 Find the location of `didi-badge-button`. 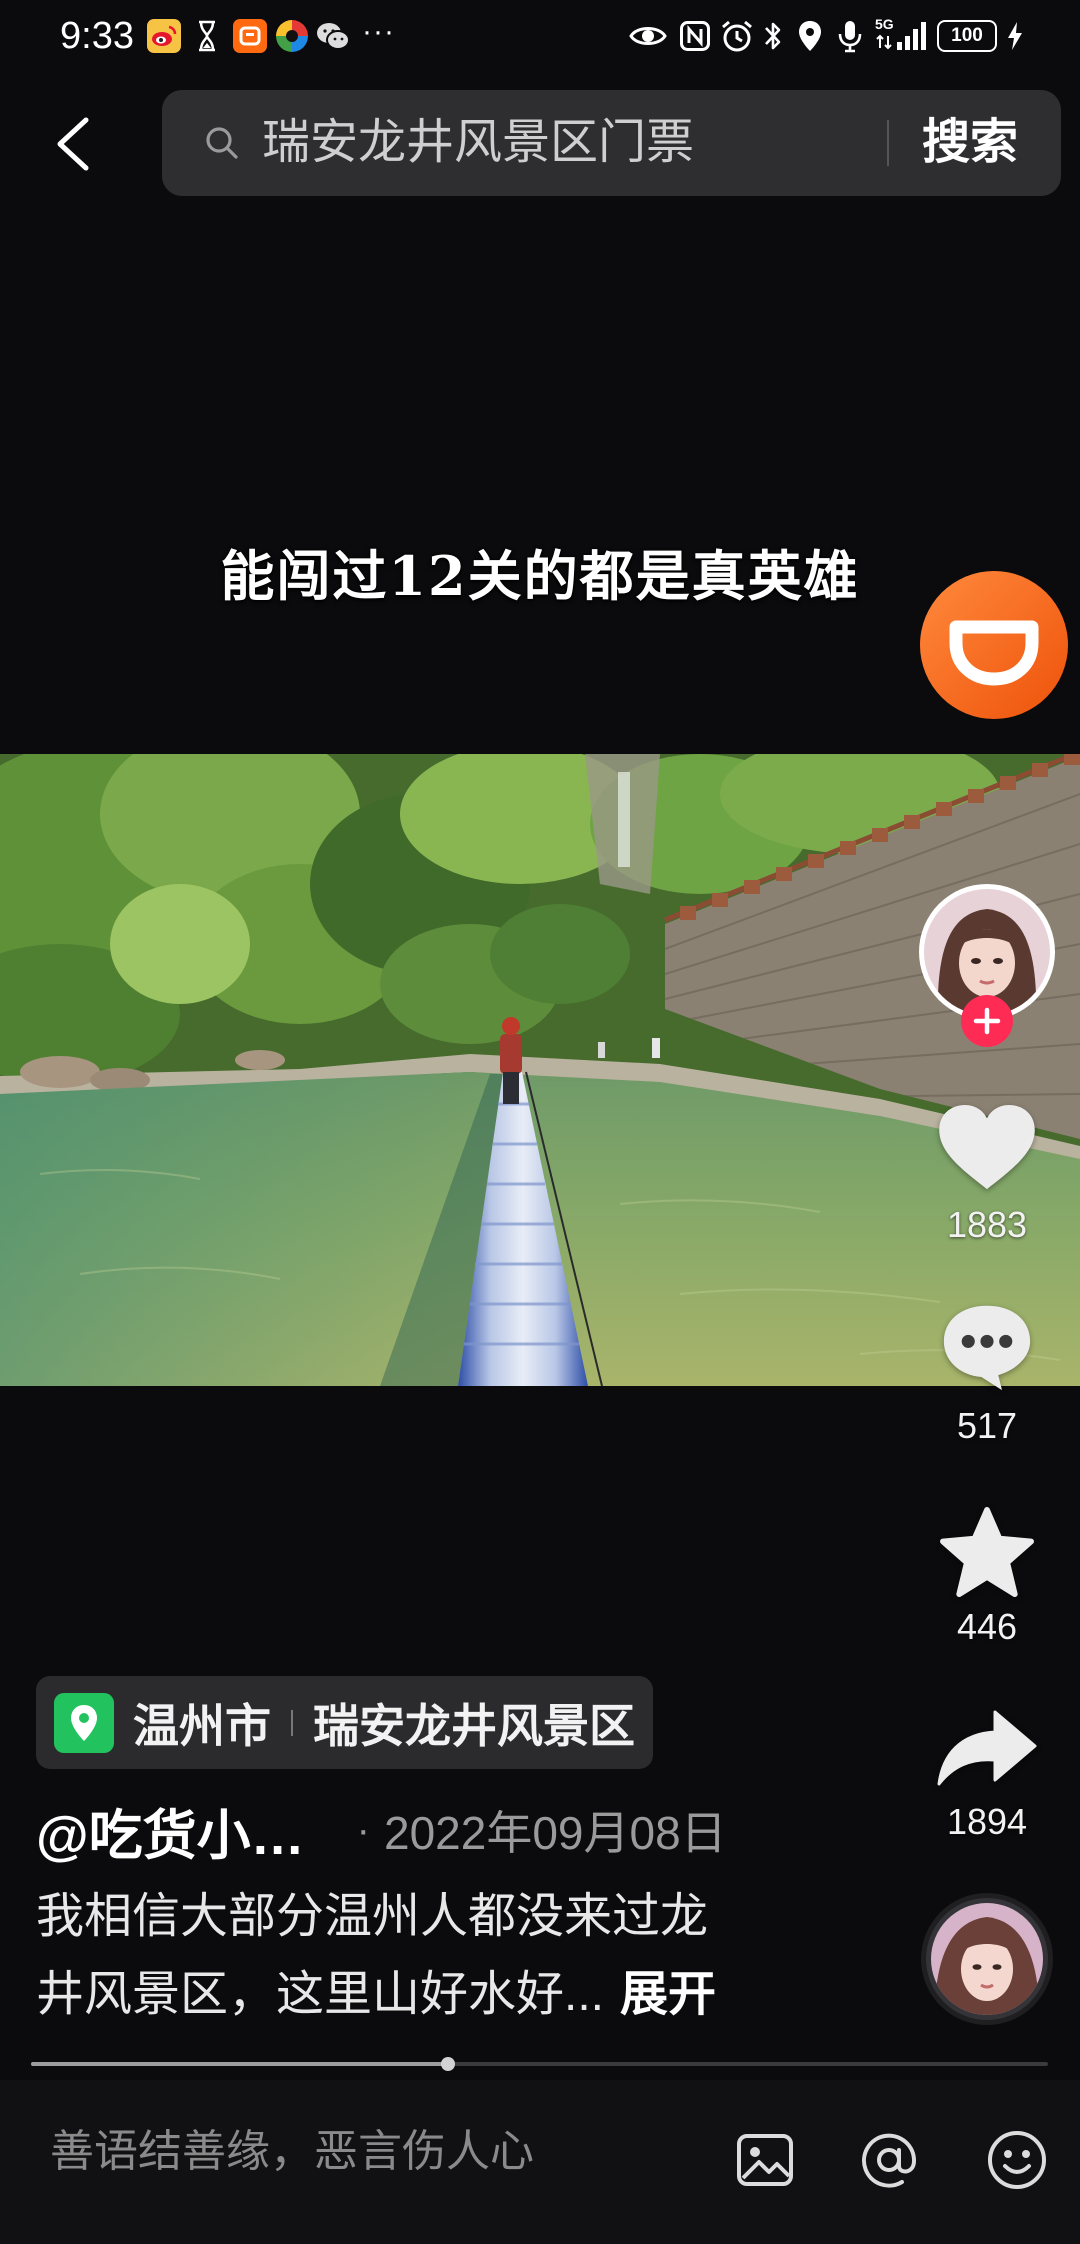

didi-badge-button is located at coordinates (994, 645).